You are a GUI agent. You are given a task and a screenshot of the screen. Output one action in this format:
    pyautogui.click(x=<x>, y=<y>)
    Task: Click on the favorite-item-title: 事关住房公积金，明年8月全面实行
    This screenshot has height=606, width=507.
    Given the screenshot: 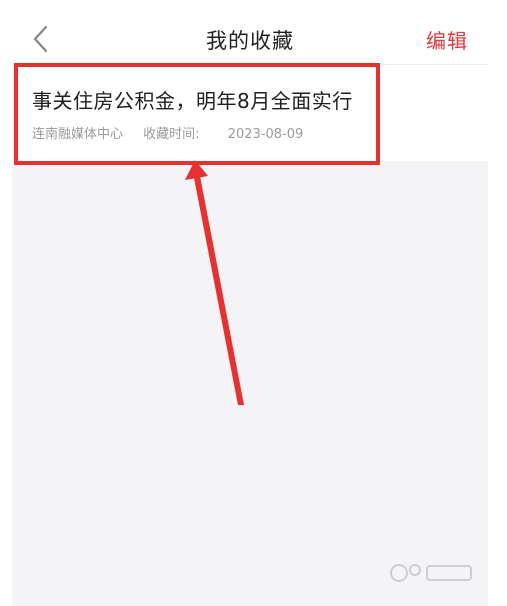 What is the action you would take?
    pyautogui.click(x=192, y=99)
    